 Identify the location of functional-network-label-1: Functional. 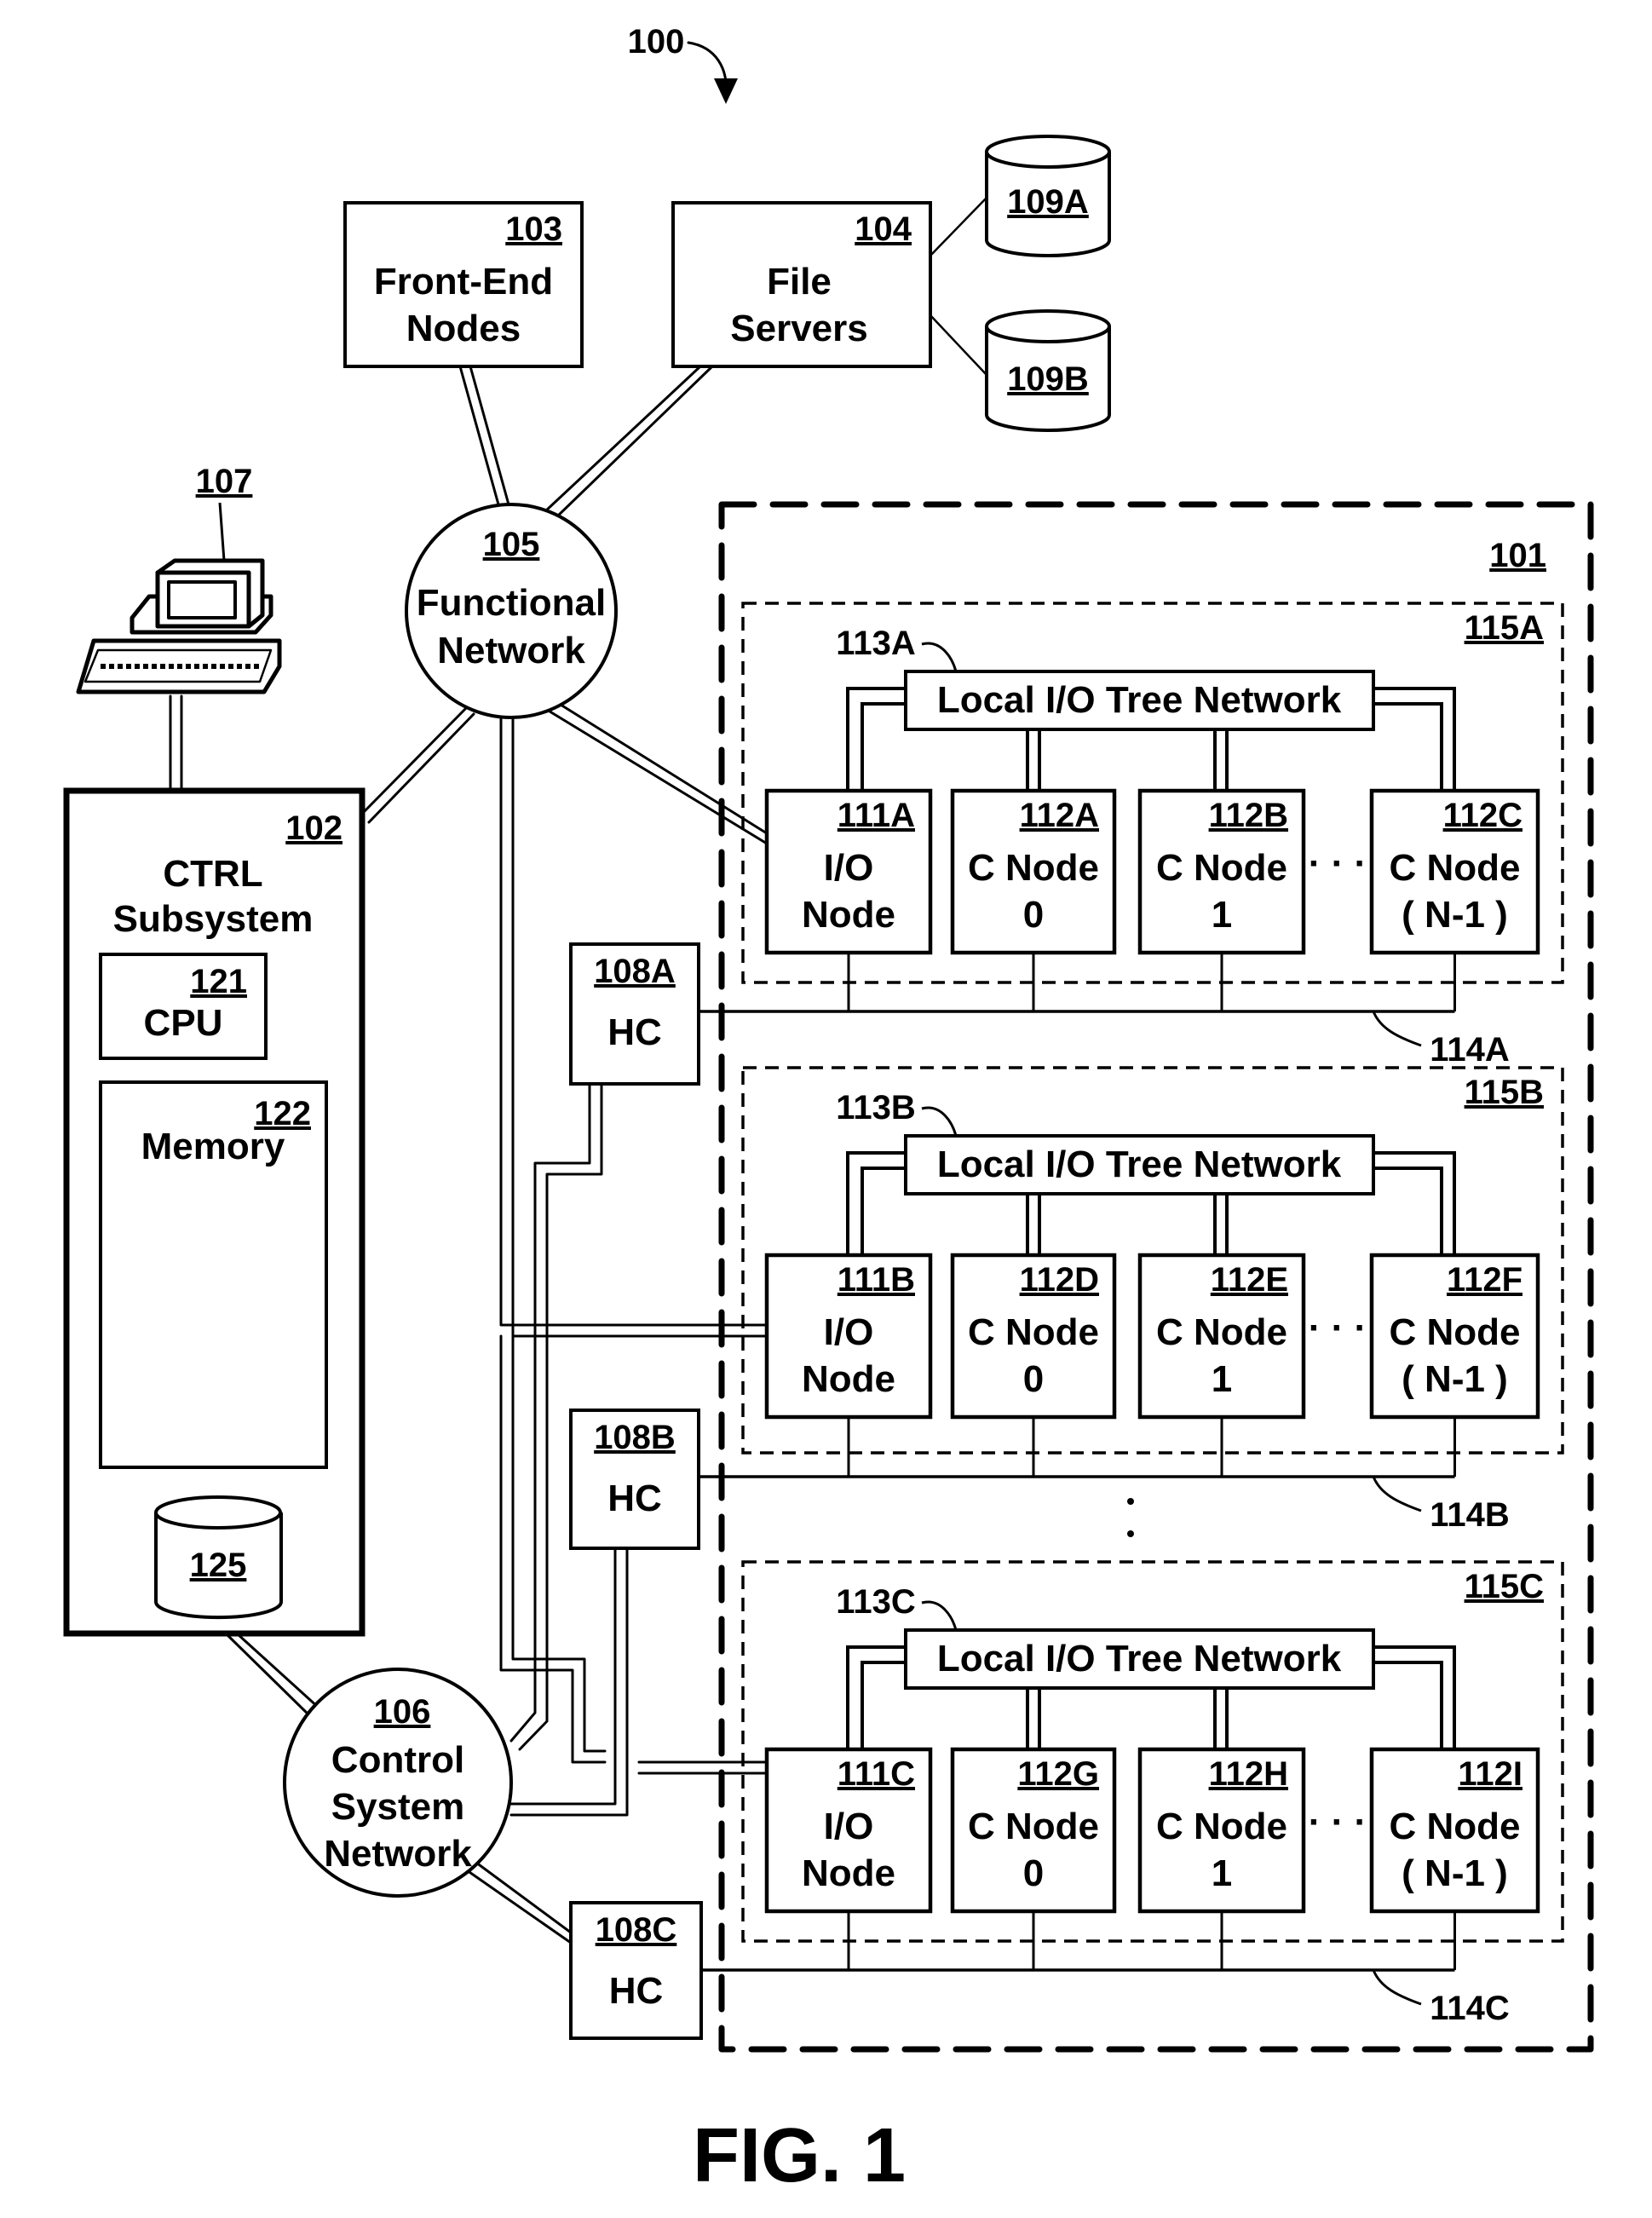
(511, 603).